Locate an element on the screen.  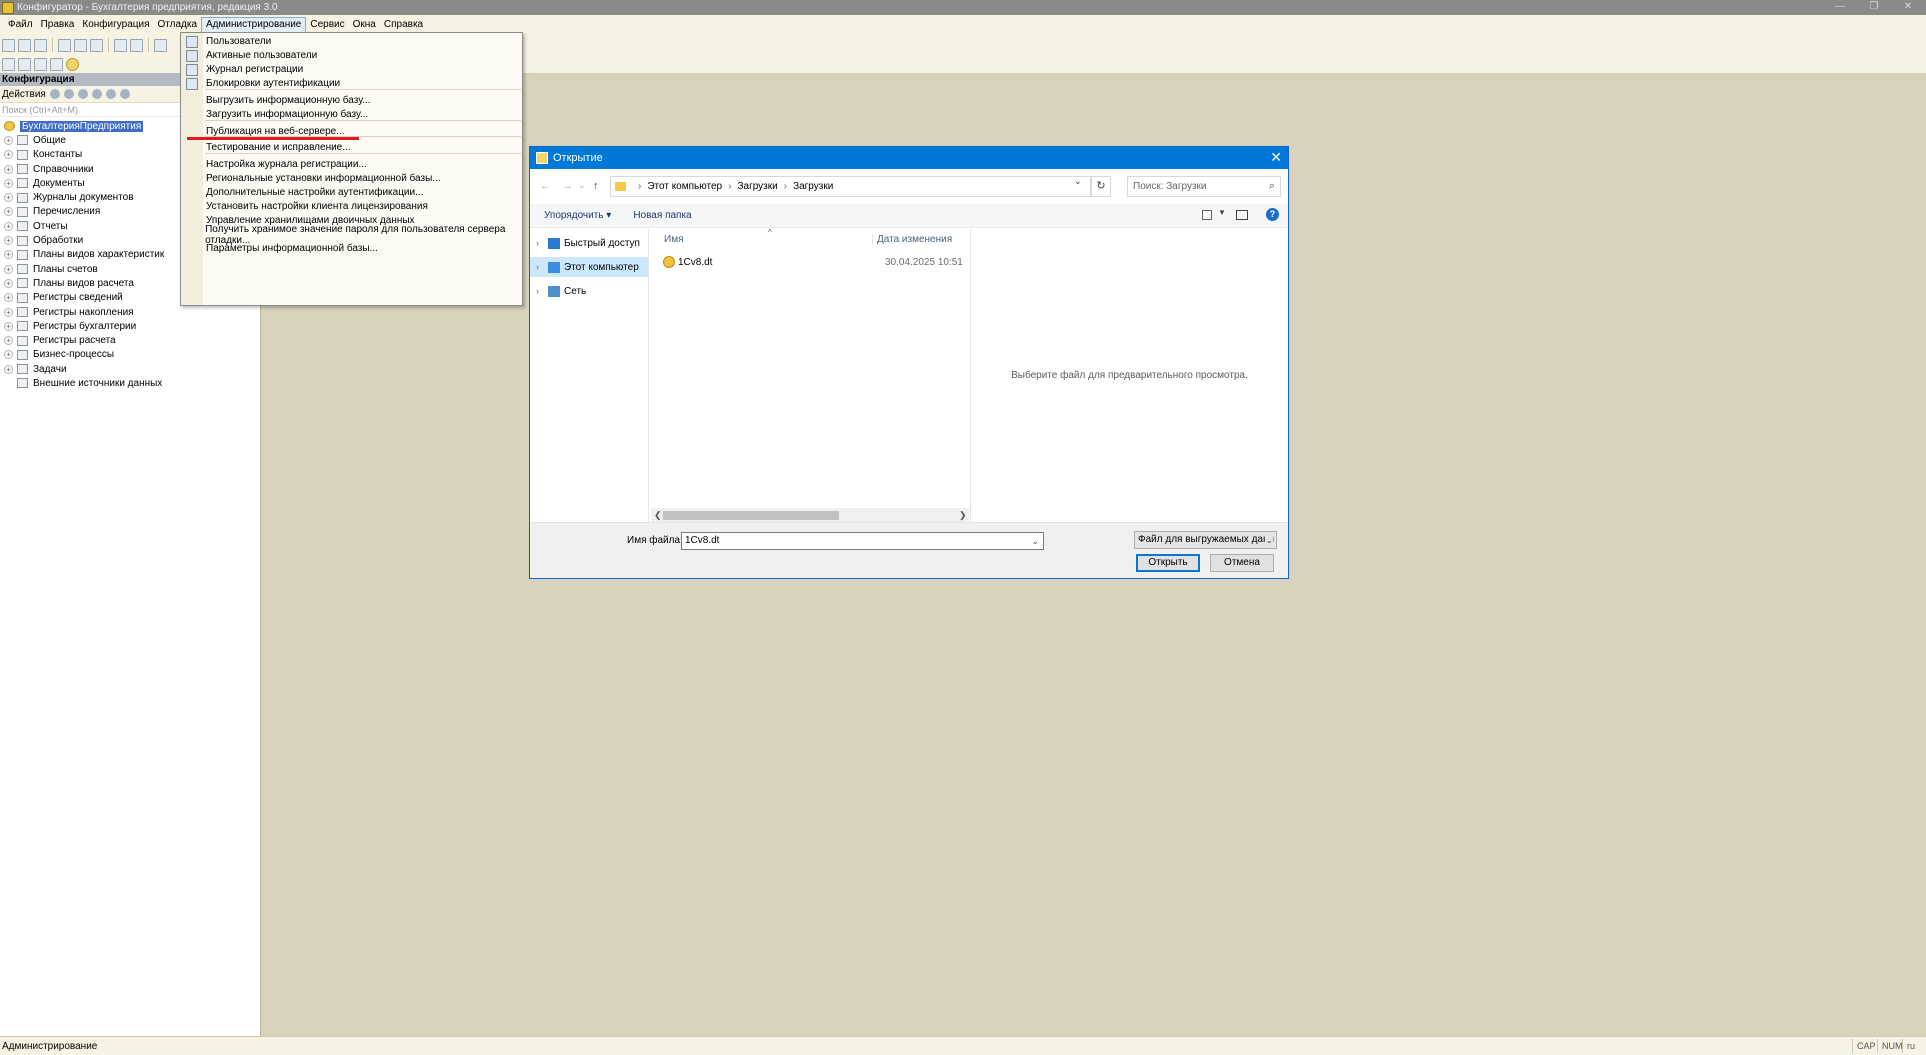
run-debug-icon is located at coordinates (72, 64).